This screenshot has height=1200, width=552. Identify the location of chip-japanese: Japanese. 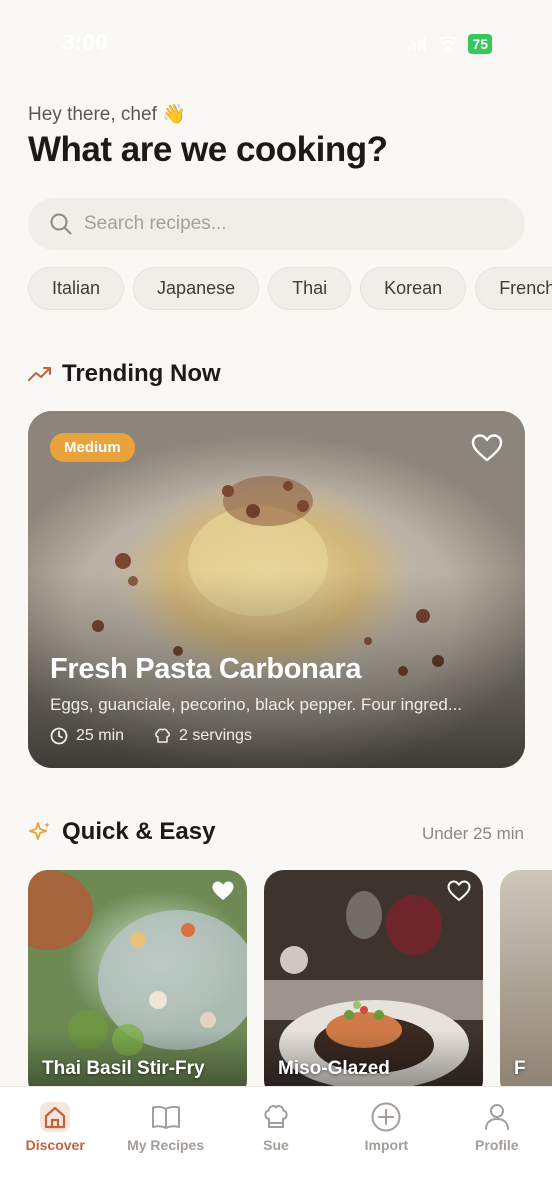
(196, 288).